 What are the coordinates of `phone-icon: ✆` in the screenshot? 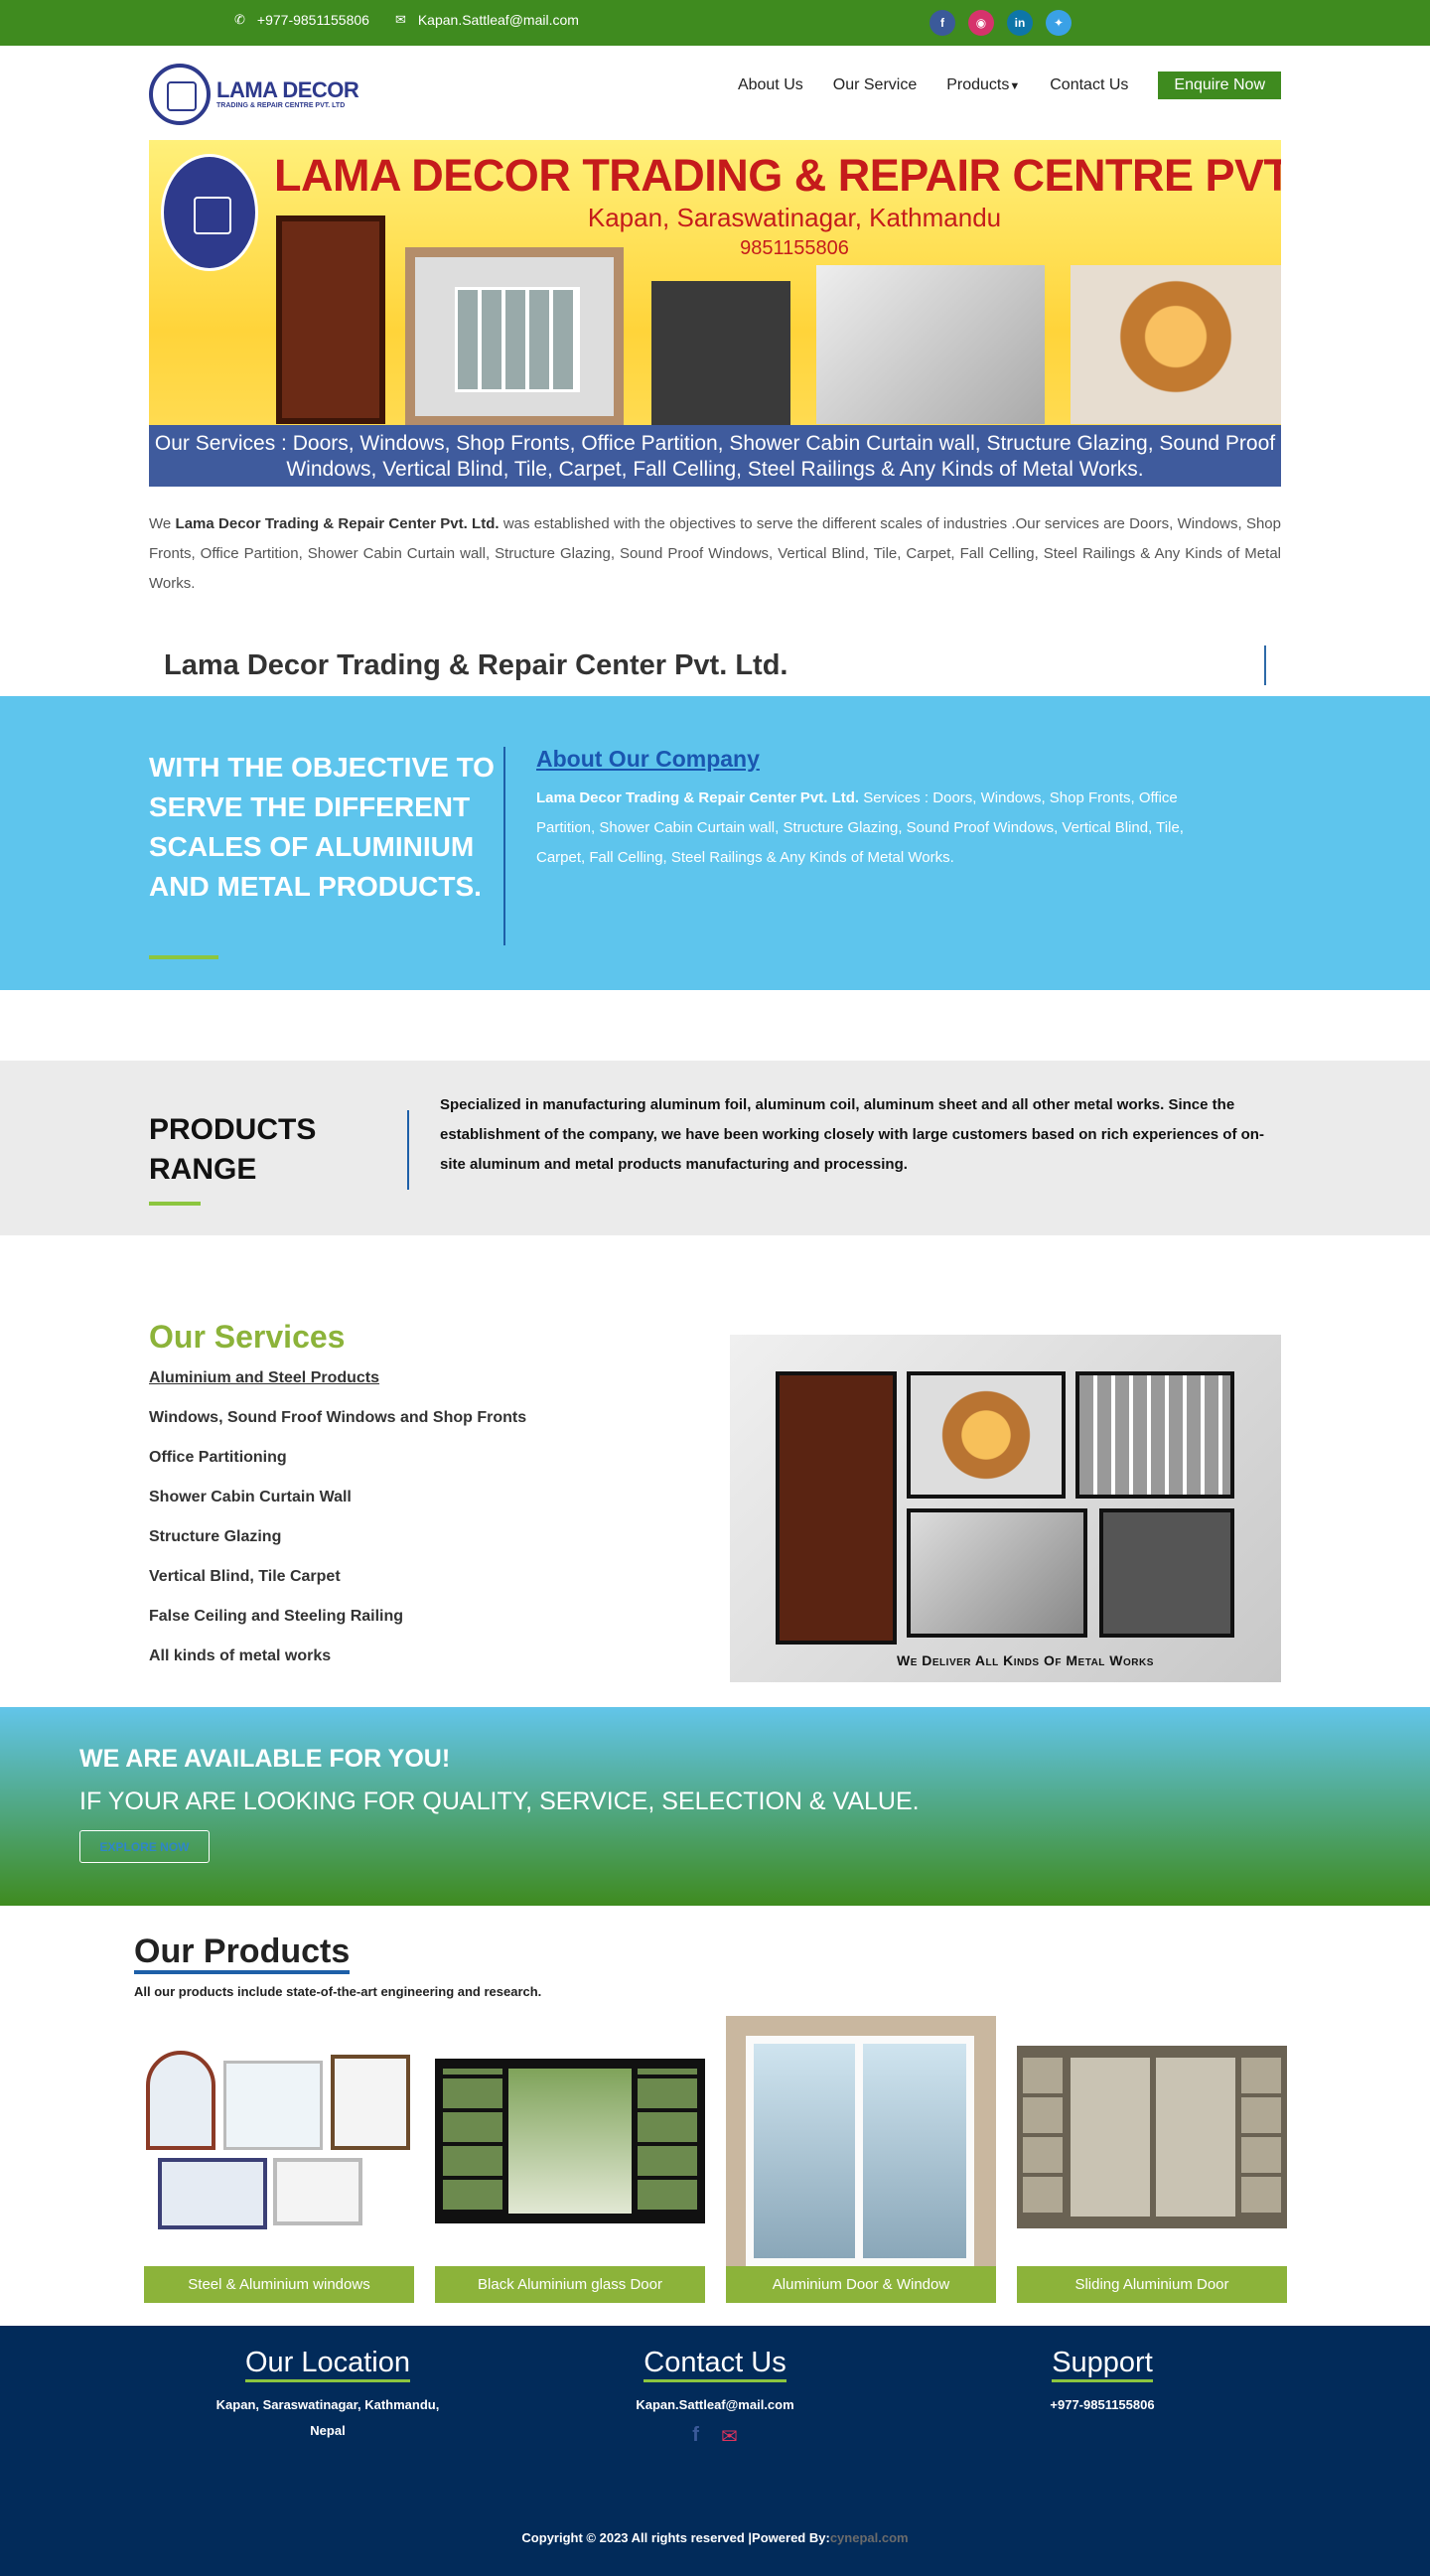 It's located at (240, 20).